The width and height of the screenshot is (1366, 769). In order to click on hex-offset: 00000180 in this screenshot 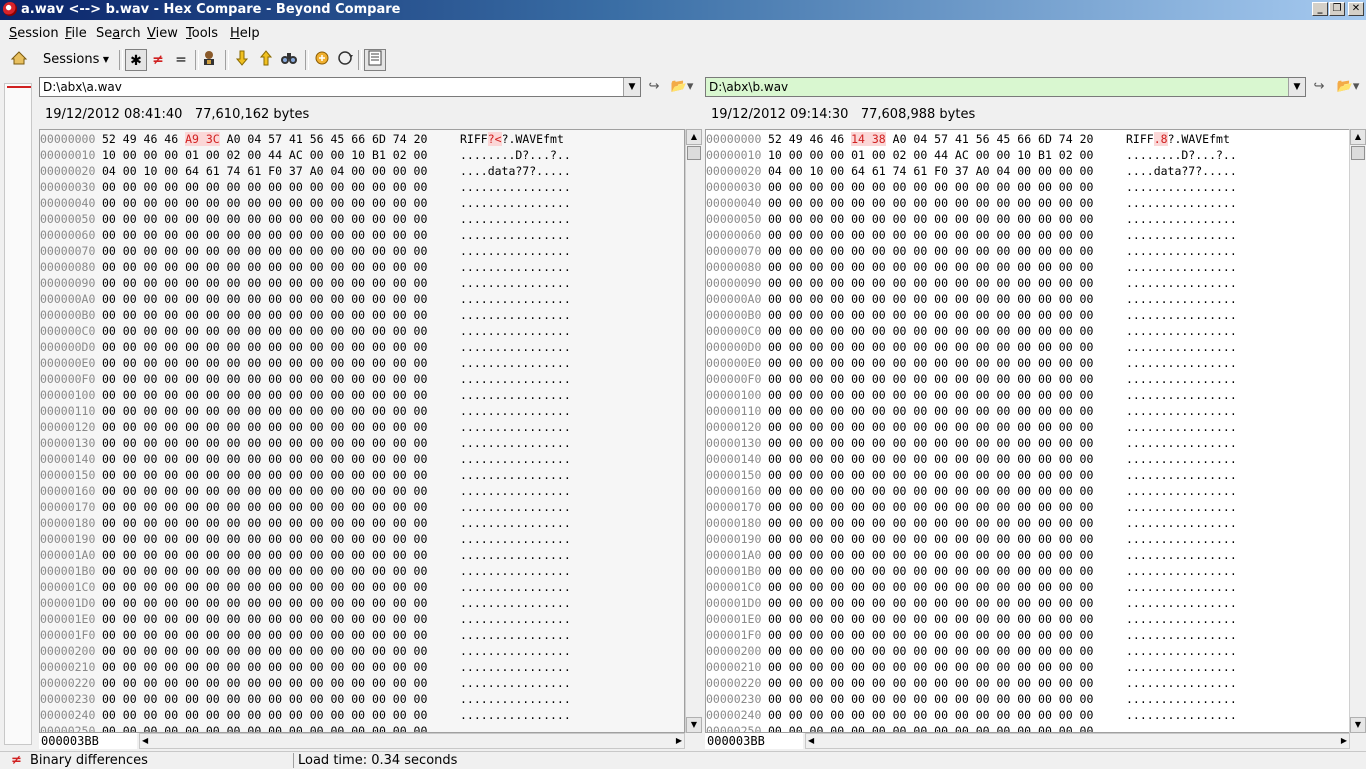, I will do `click(68, 523)`.